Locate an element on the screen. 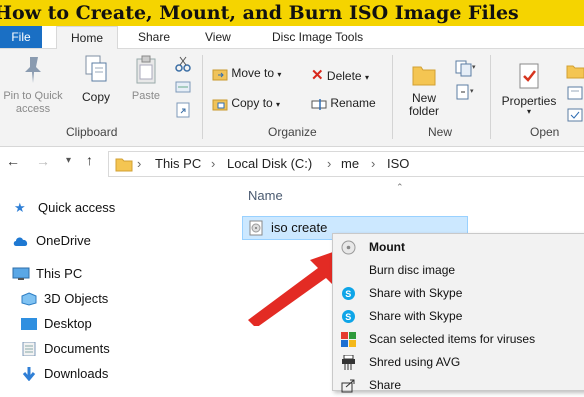  cloud-icon is located at coordinates (20, 241).